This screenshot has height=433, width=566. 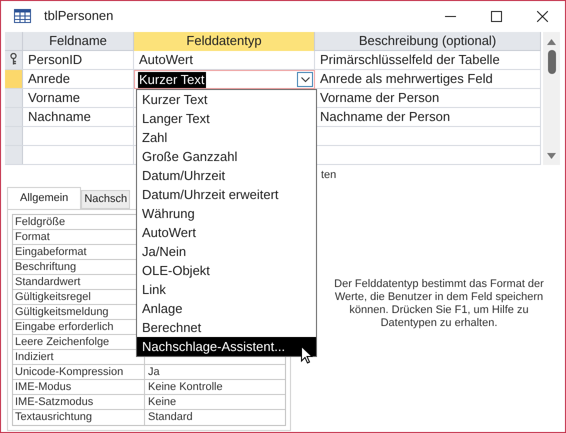 I want to click on scrollbar, so click(x=551, y=98).